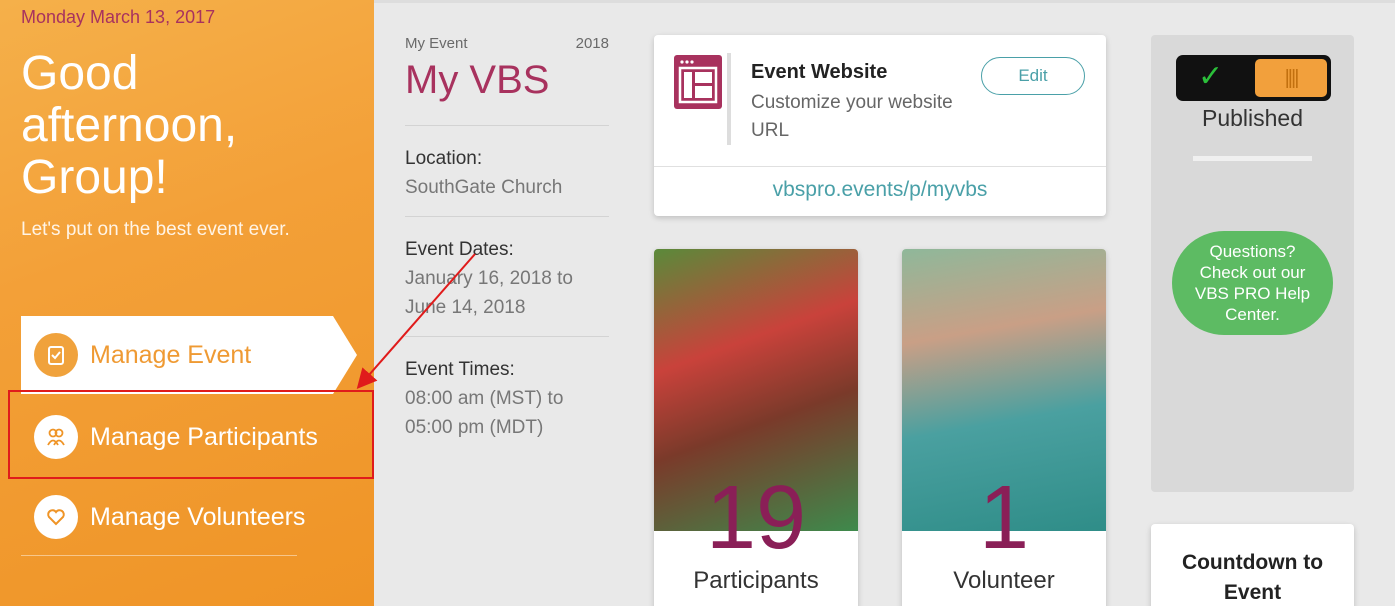 The image size is (1395, 606). What do you see at coordinates (129, 125) in the screenshot?
I see `greeting-heading: Good afternoon, Group!` at bounding box center [129, 125].